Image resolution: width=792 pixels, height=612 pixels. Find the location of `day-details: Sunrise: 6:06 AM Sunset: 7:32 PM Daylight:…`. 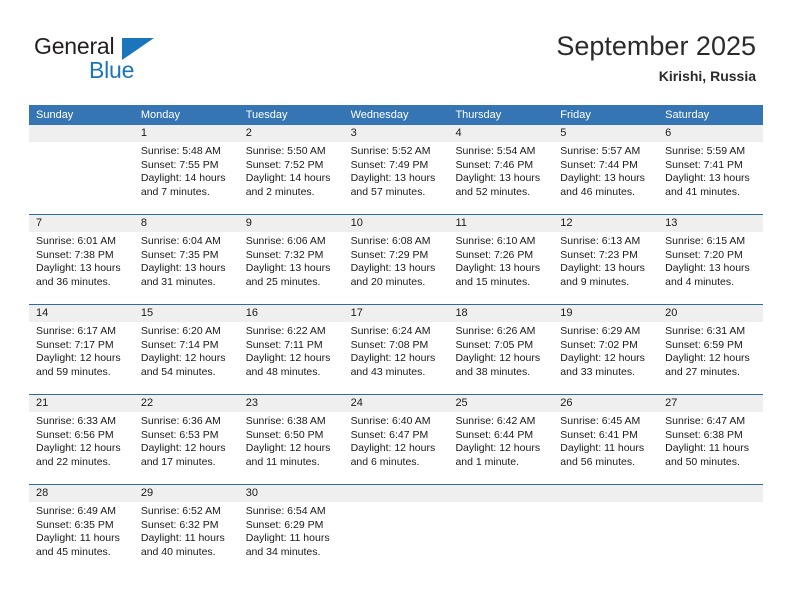

day-details: Sunrise: 6:06 AM Sunset: 7:32 PM Daylight:… is located at coordinates (291, 260).